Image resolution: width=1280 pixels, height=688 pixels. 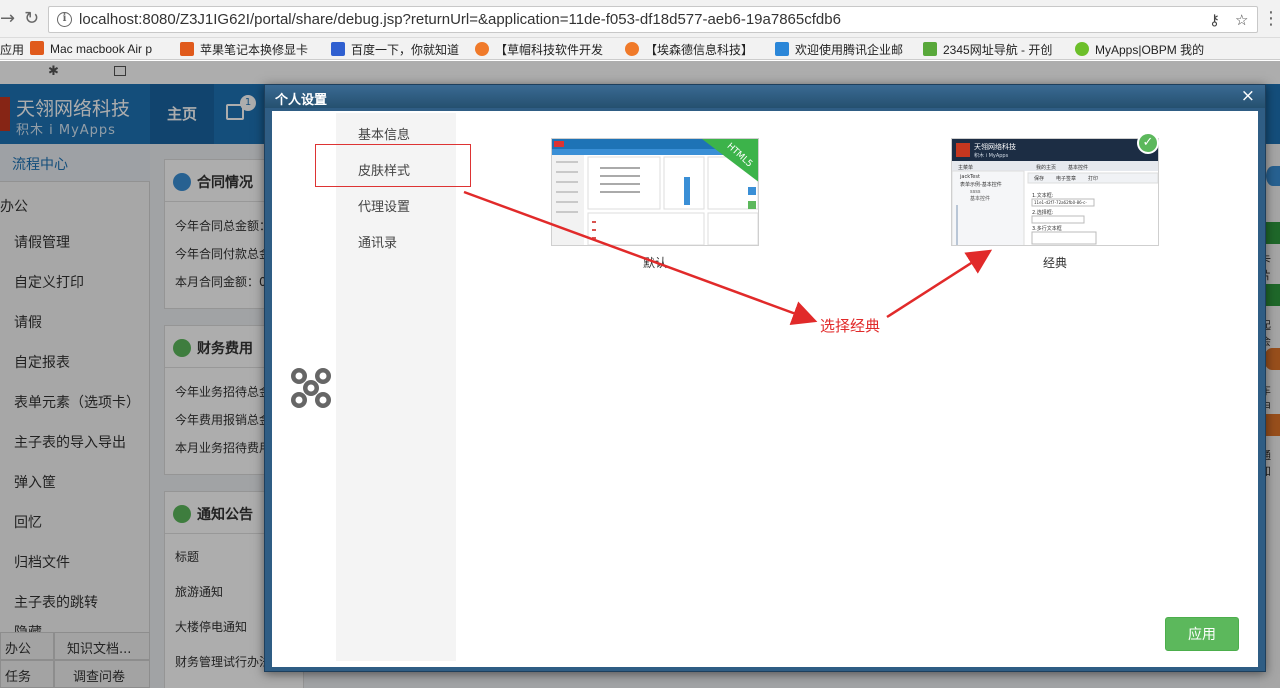 I want to click on settings-gear-icon, so click(x=311, y=388).